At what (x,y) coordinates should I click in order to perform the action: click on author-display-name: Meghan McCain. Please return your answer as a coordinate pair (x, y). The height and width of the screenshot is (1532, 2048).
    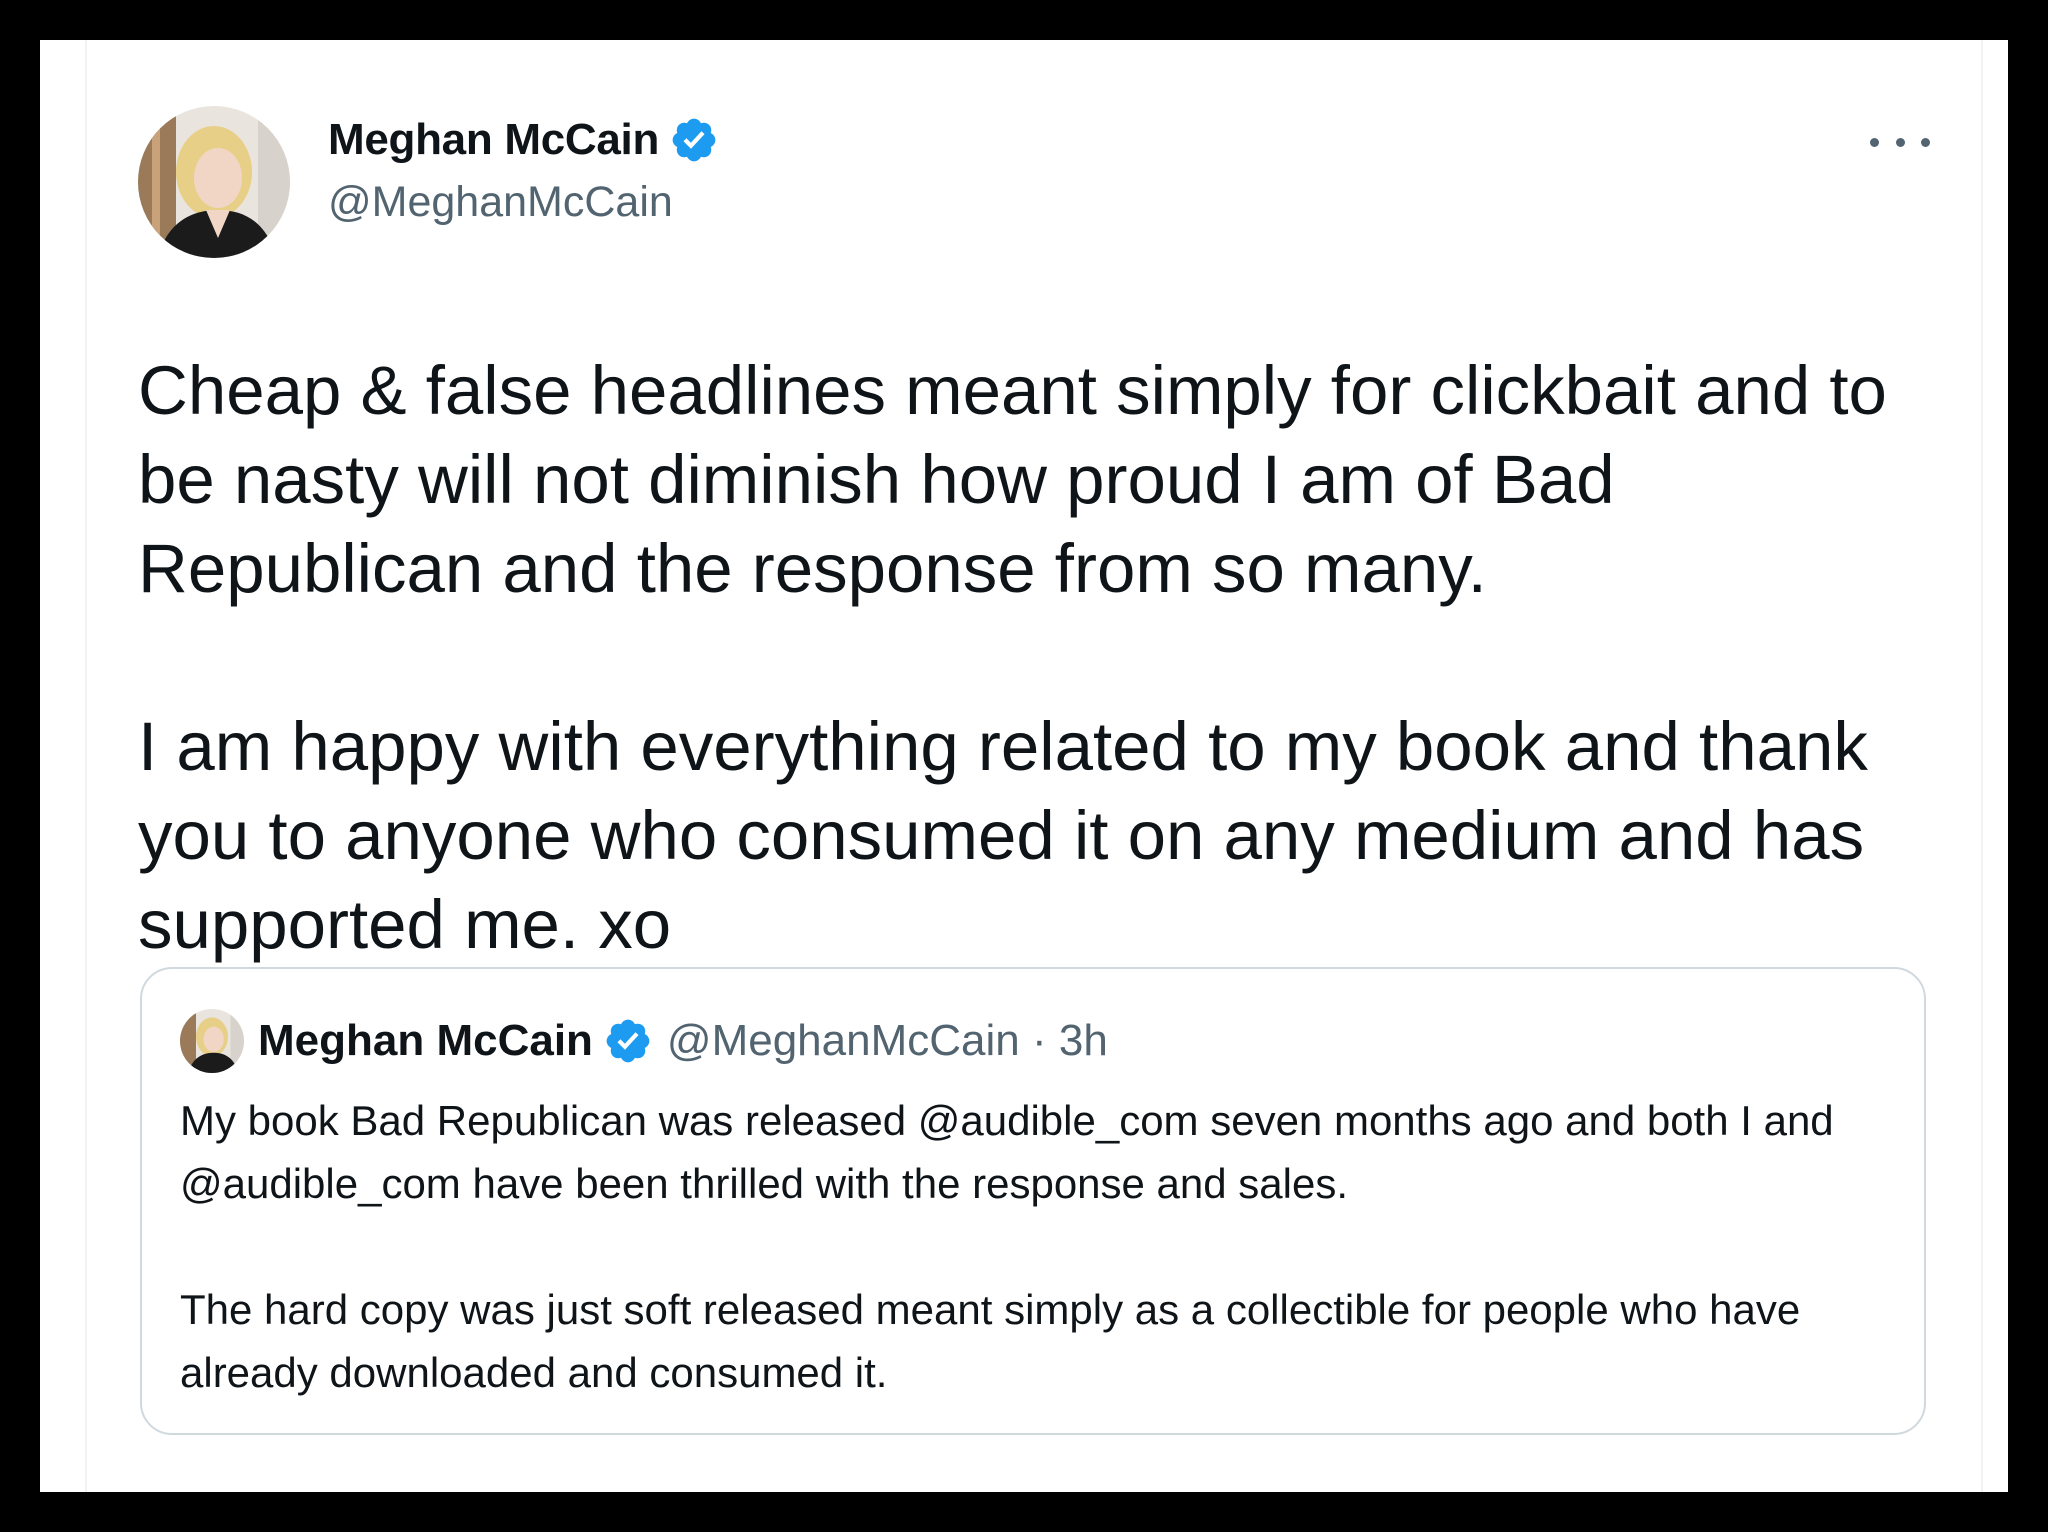
    Looking at the image, I should click on (493, 140).